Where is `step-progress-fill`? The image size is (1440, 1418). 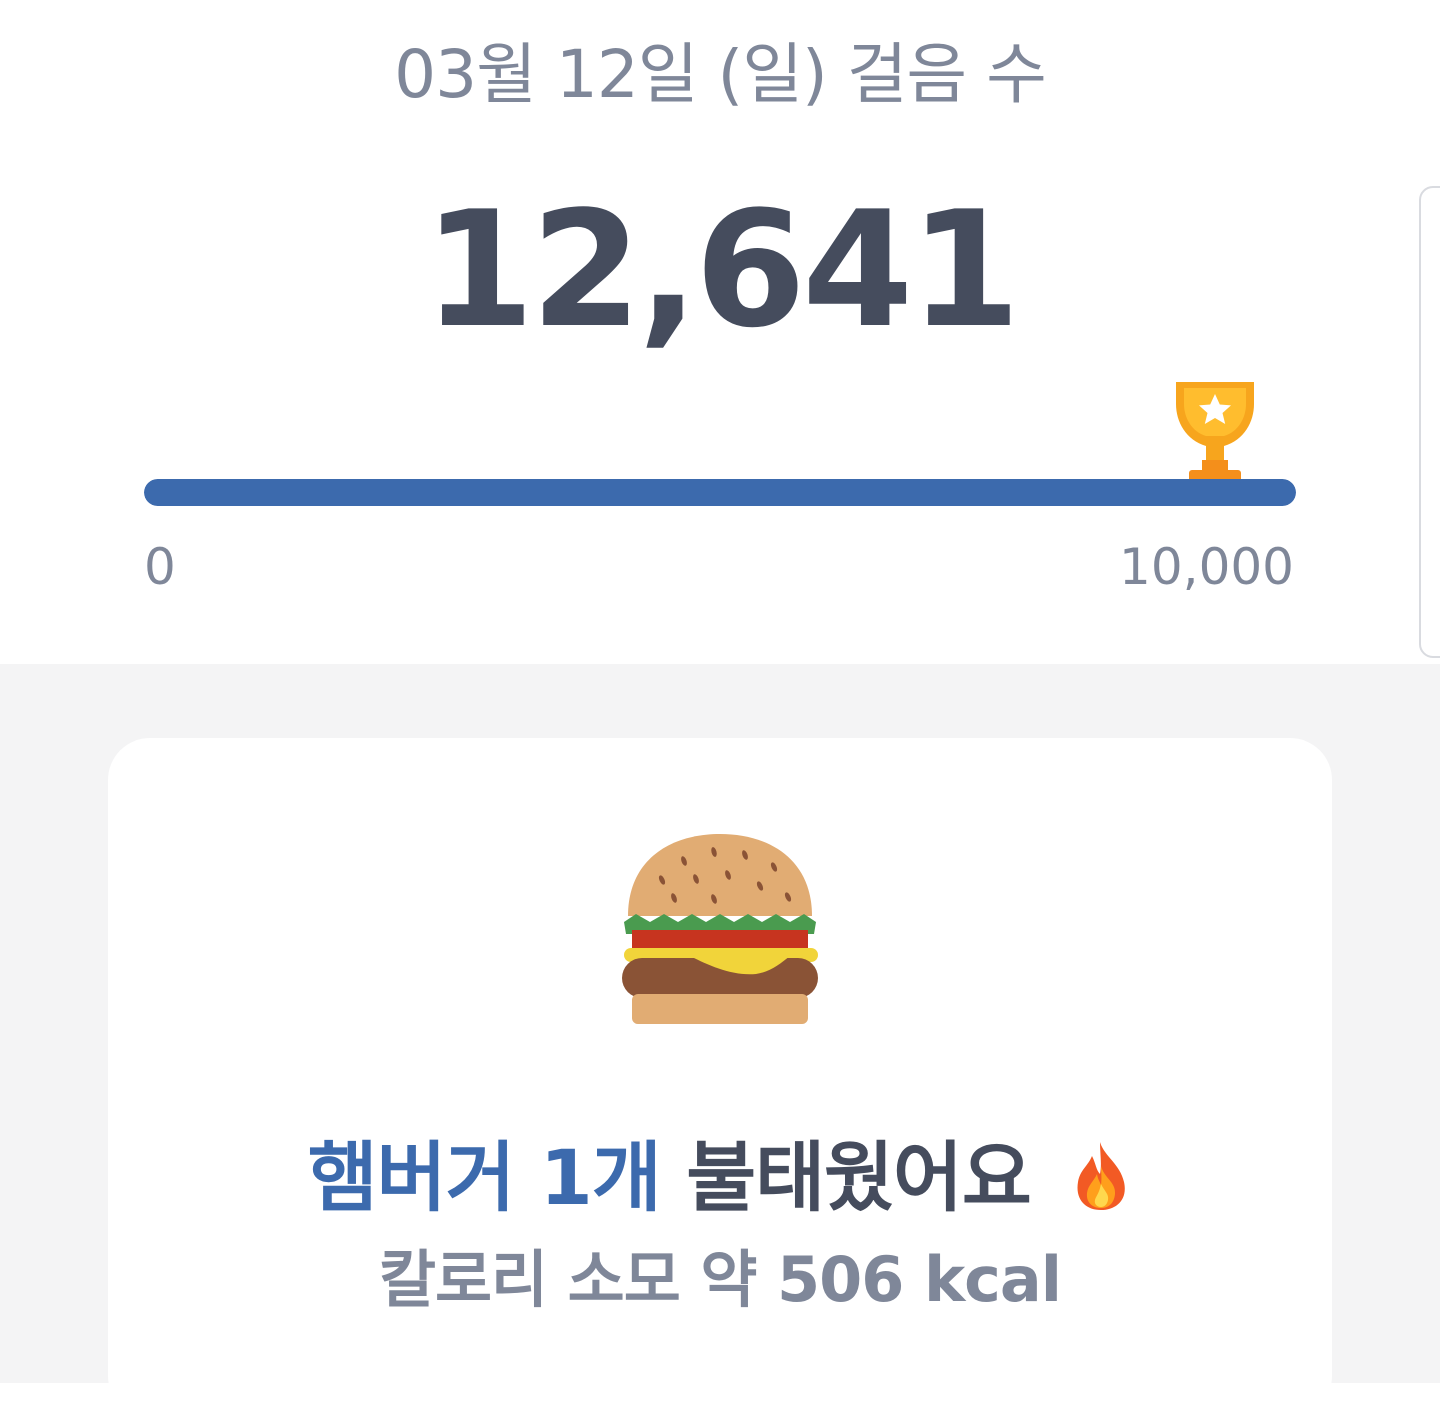 step-progress-fill is located at coordinates (720, 492).